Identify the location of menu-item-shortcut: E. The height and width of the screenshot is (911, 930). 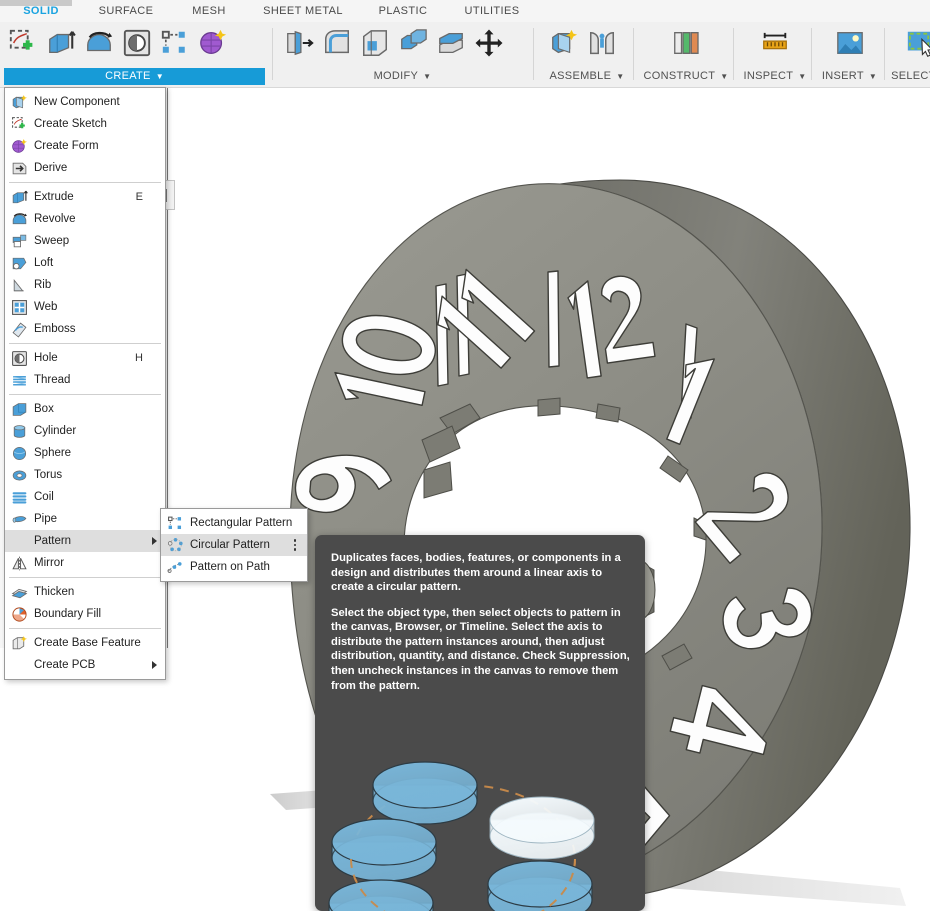
(139, 197).